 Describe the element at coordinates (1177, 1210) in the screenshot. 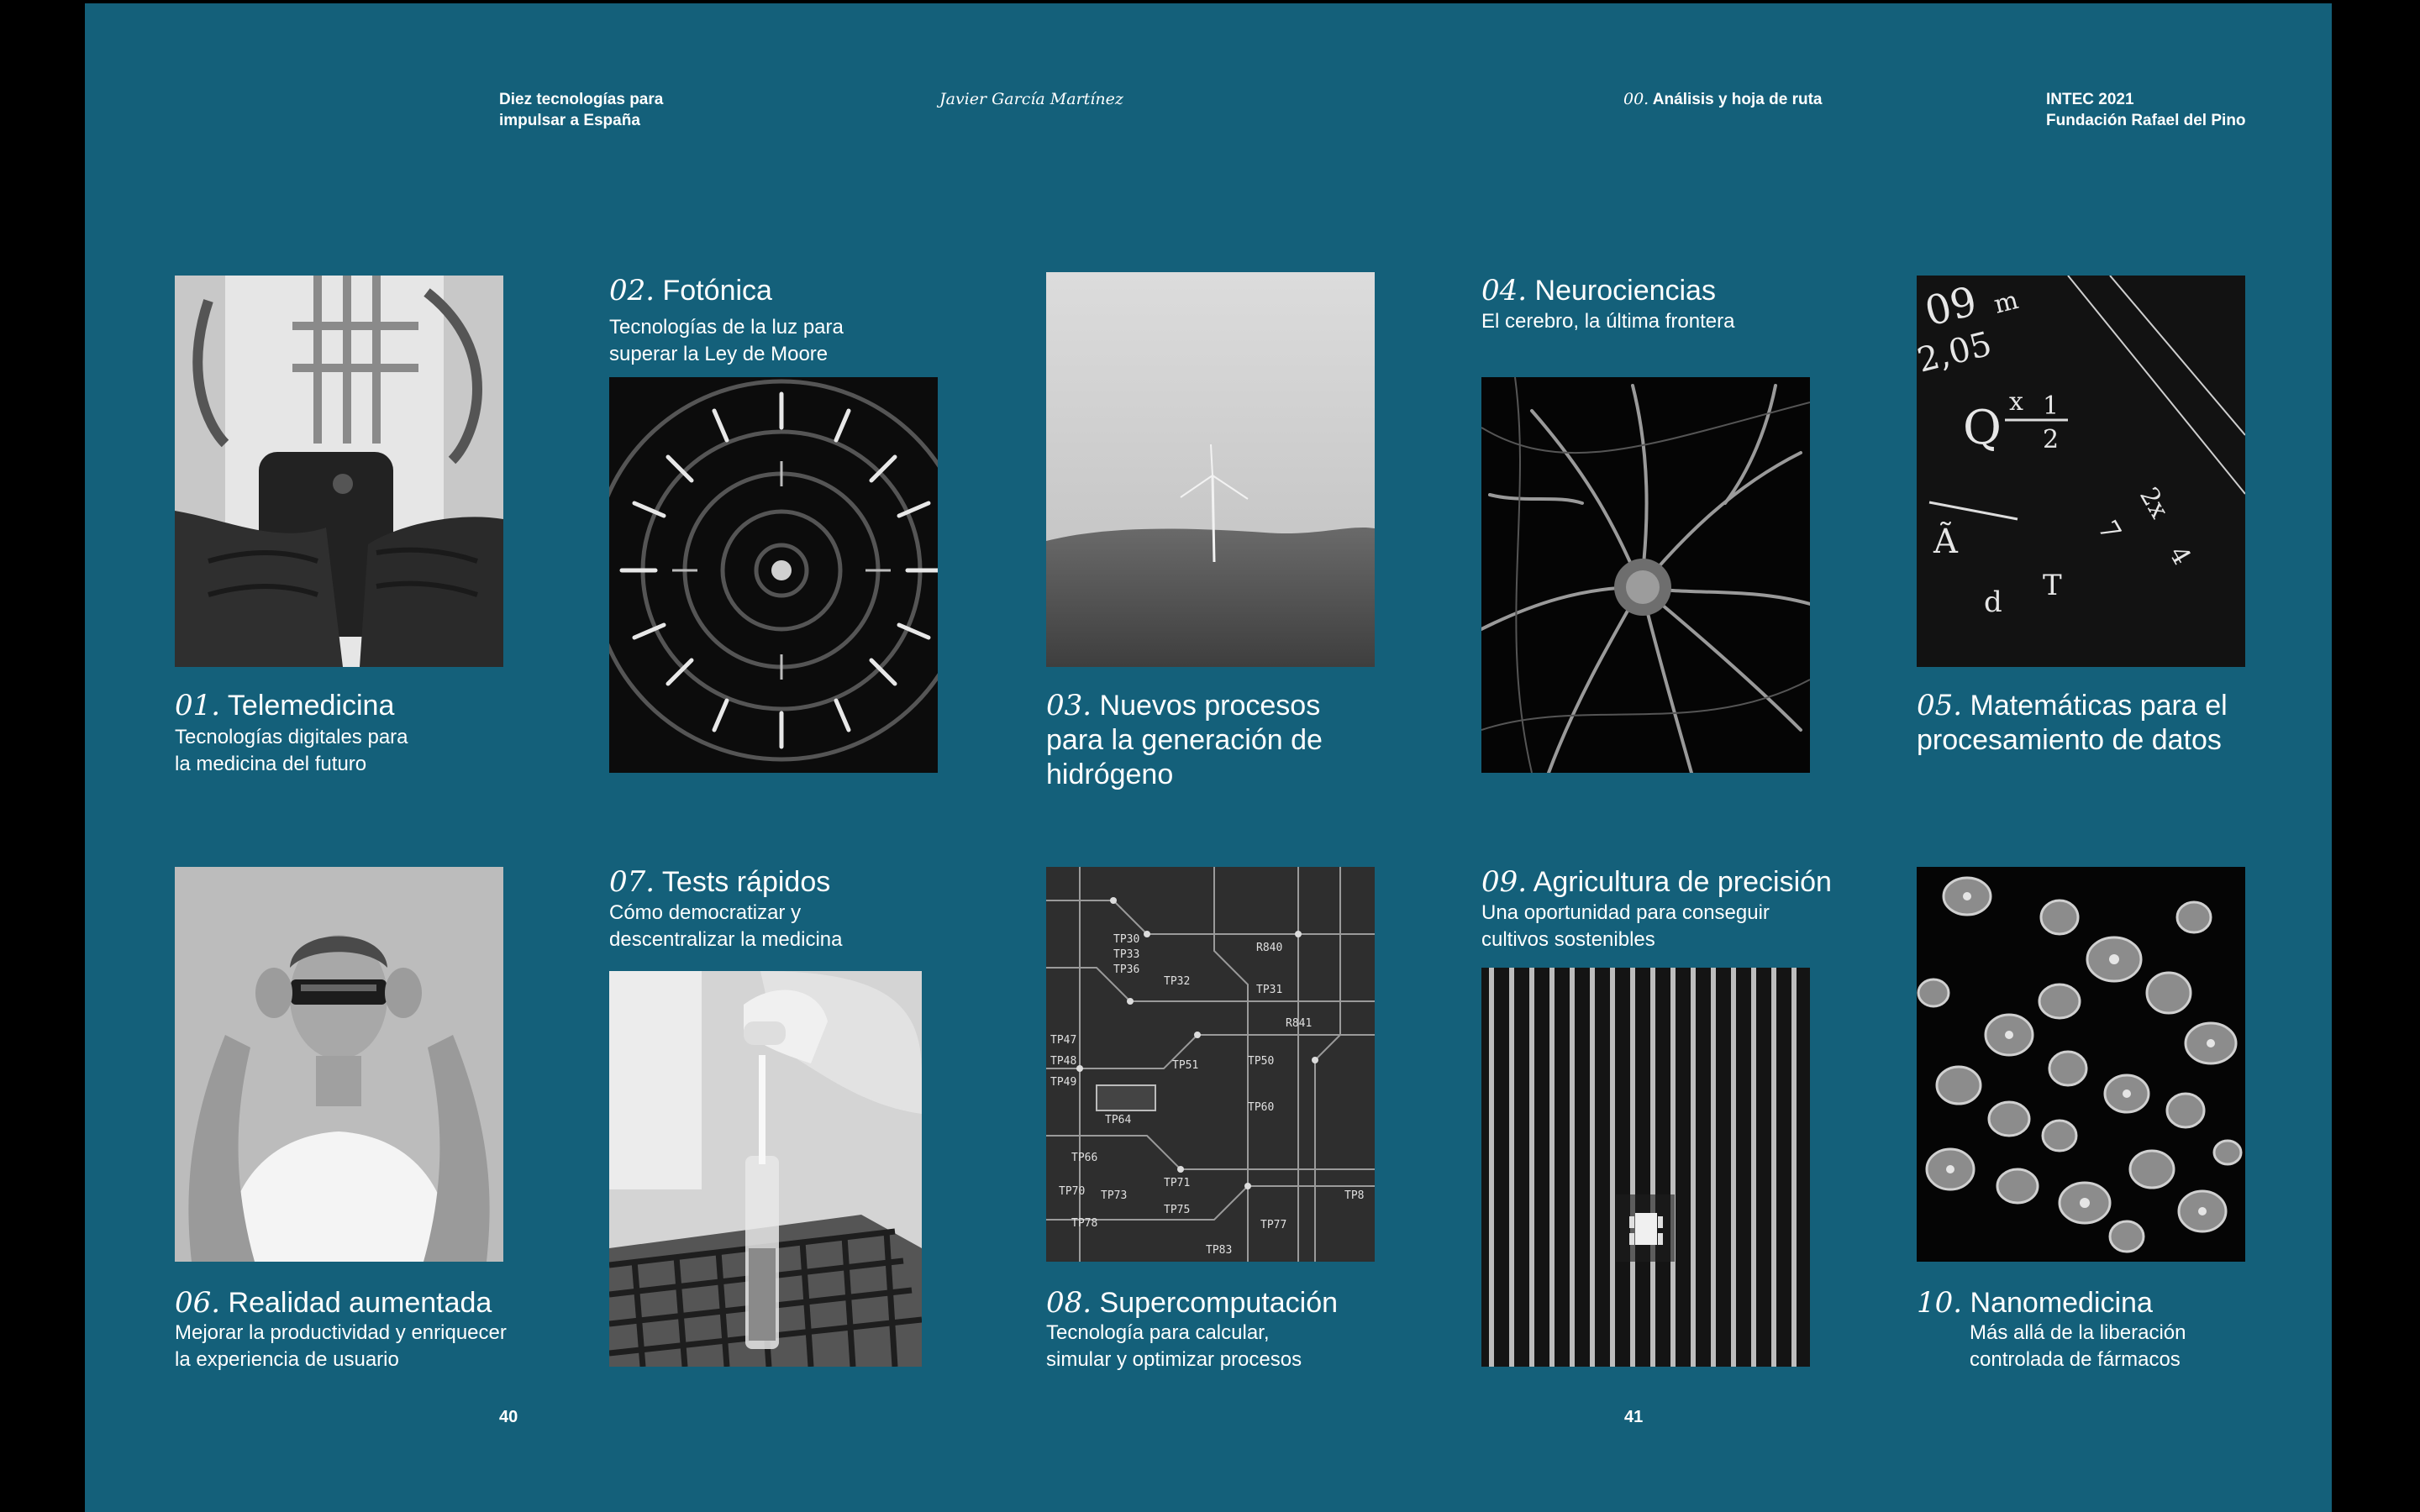

I see `circuit-label-19: TP75` at that location.